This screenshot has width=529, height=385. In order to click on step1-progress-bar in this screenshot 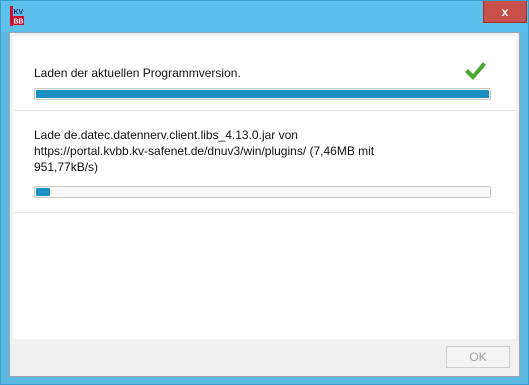, I will do `click(262, 94)`.